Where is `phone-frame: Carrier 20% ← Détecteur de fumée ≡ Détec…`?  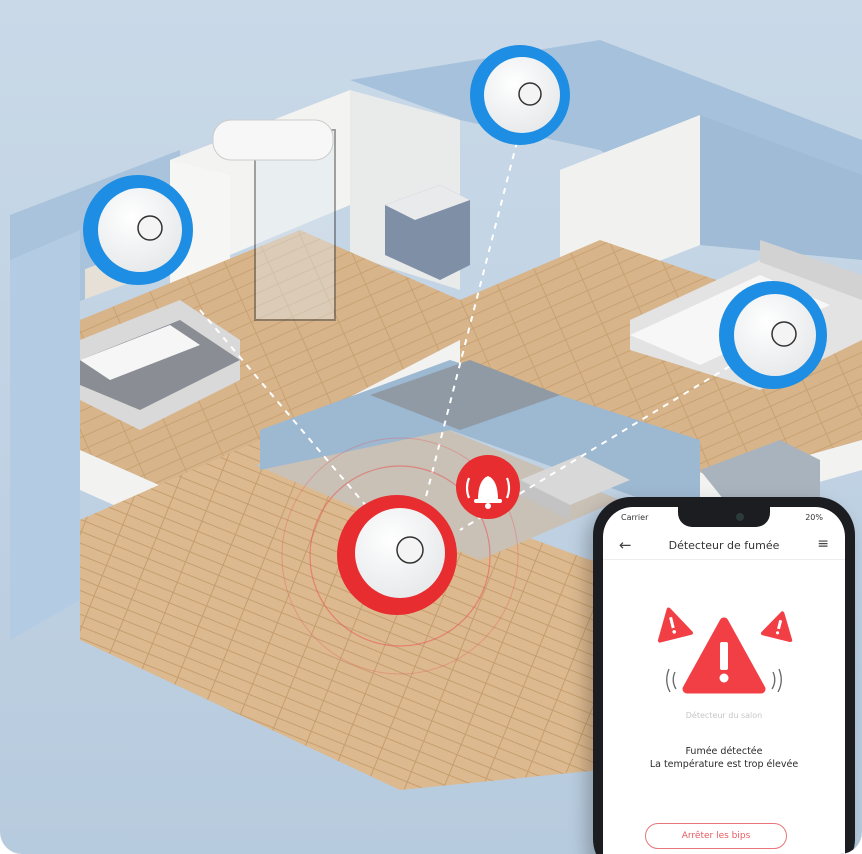 phone-frame: Carrier 20% ← Détecteur de fumée ≡ Détec… is located at coordinates (724, 675).